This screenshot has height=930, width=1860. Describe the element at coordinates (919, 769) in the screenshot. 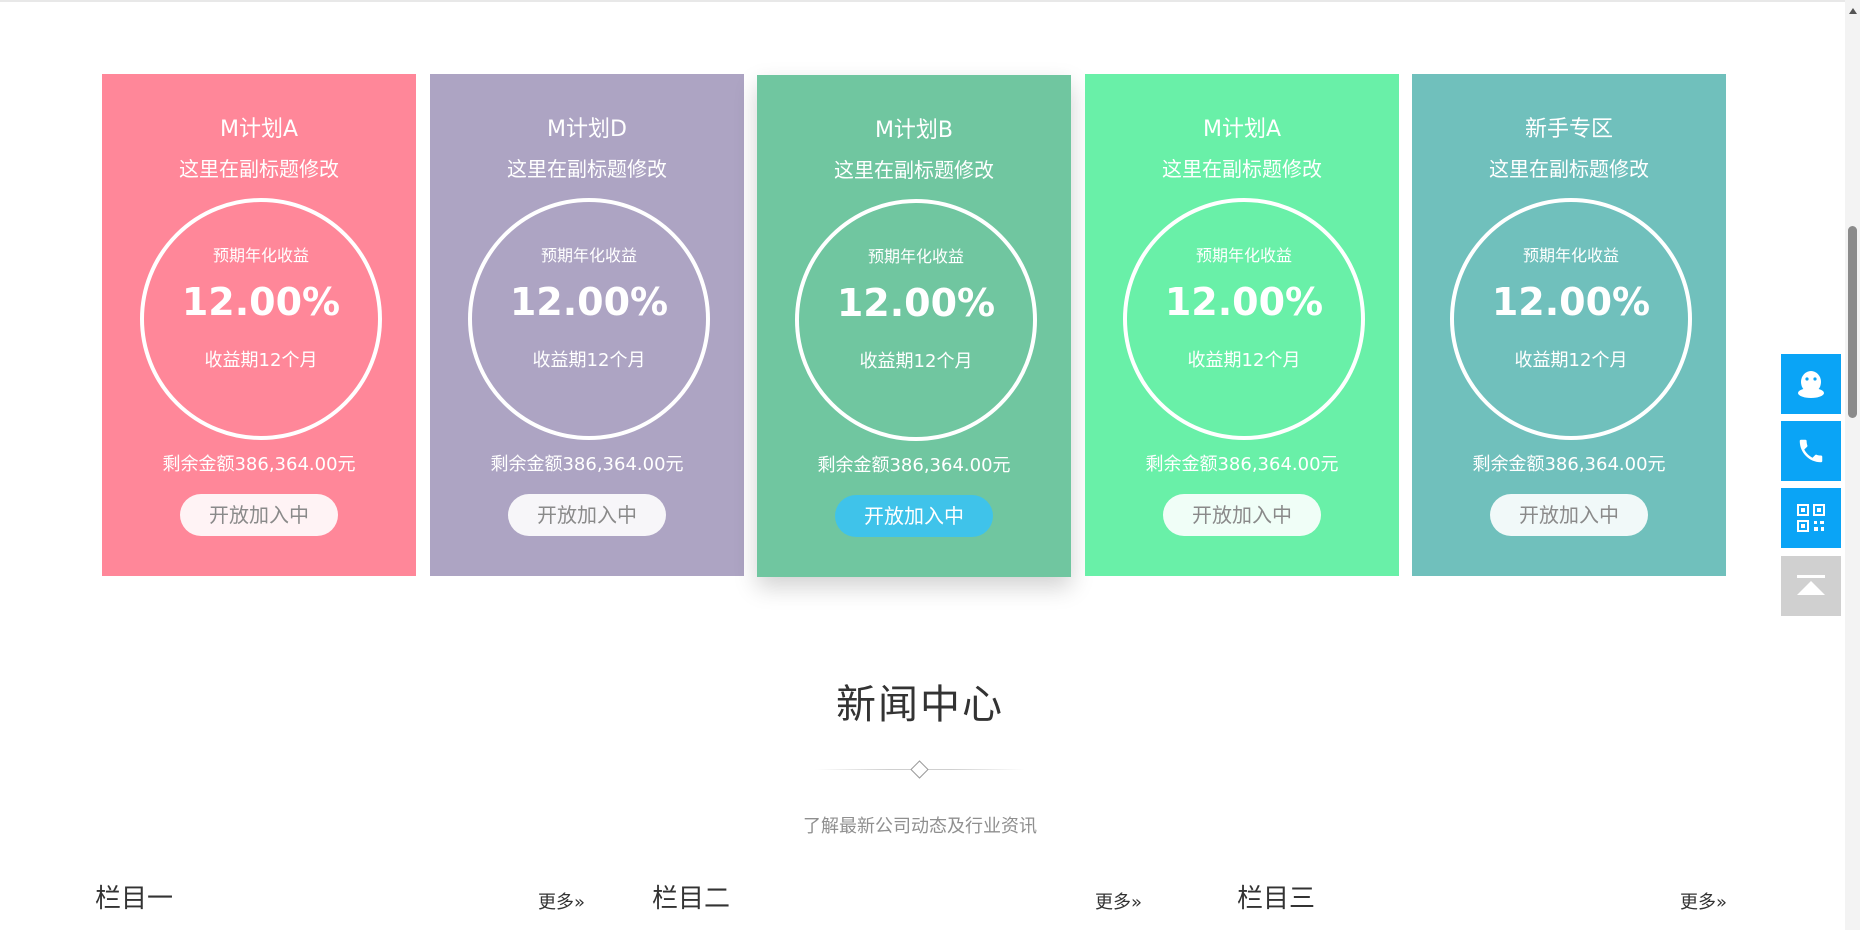

I see `diamond-icon` at that location.